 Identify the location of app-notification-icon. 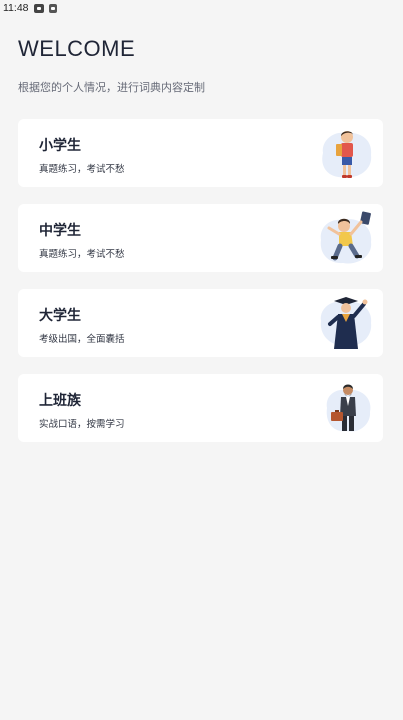
(52, 8).